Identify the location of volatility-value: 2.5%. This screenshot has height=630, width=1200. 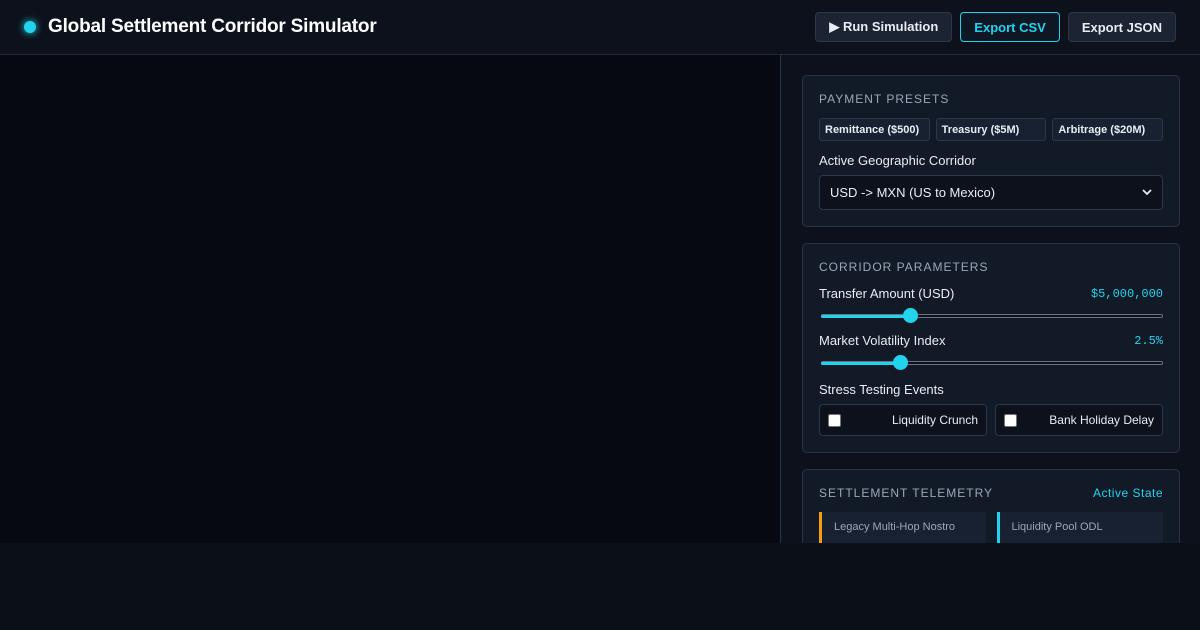
(1148, 341).